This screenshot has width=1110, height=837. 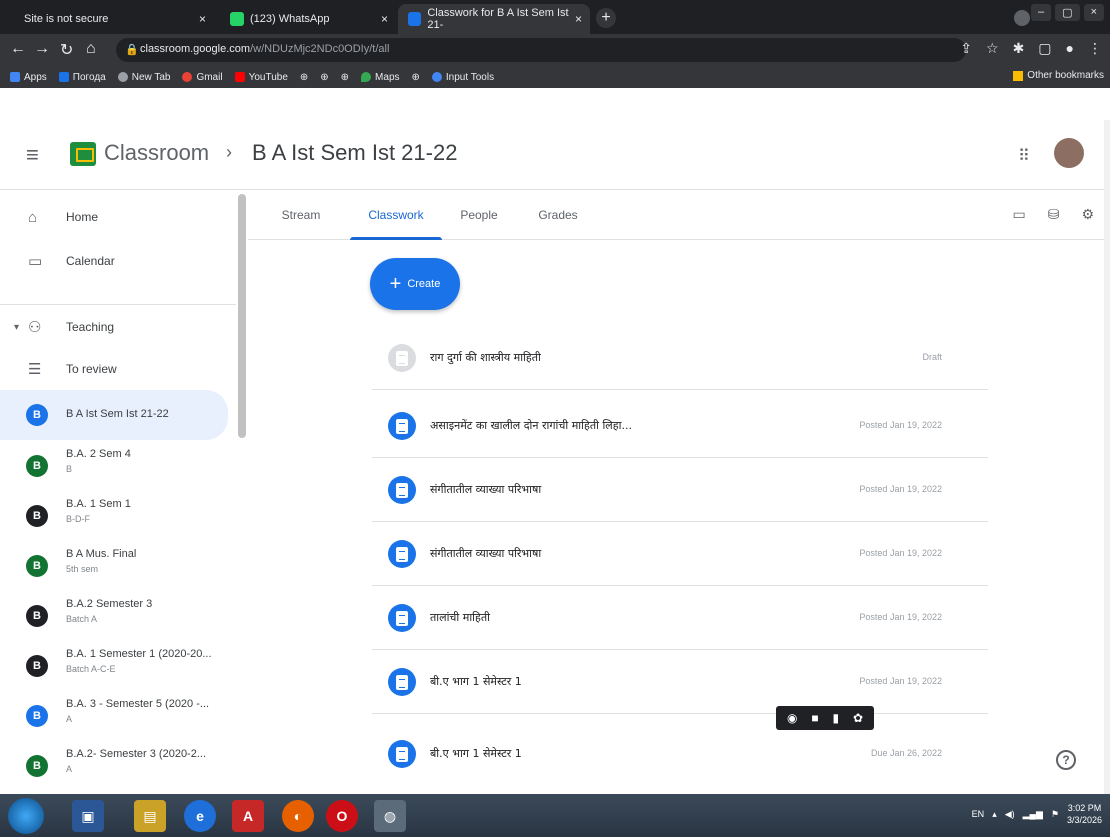 I want to click on bookmark-star-icon: ☆, so click(x=992, y=48).